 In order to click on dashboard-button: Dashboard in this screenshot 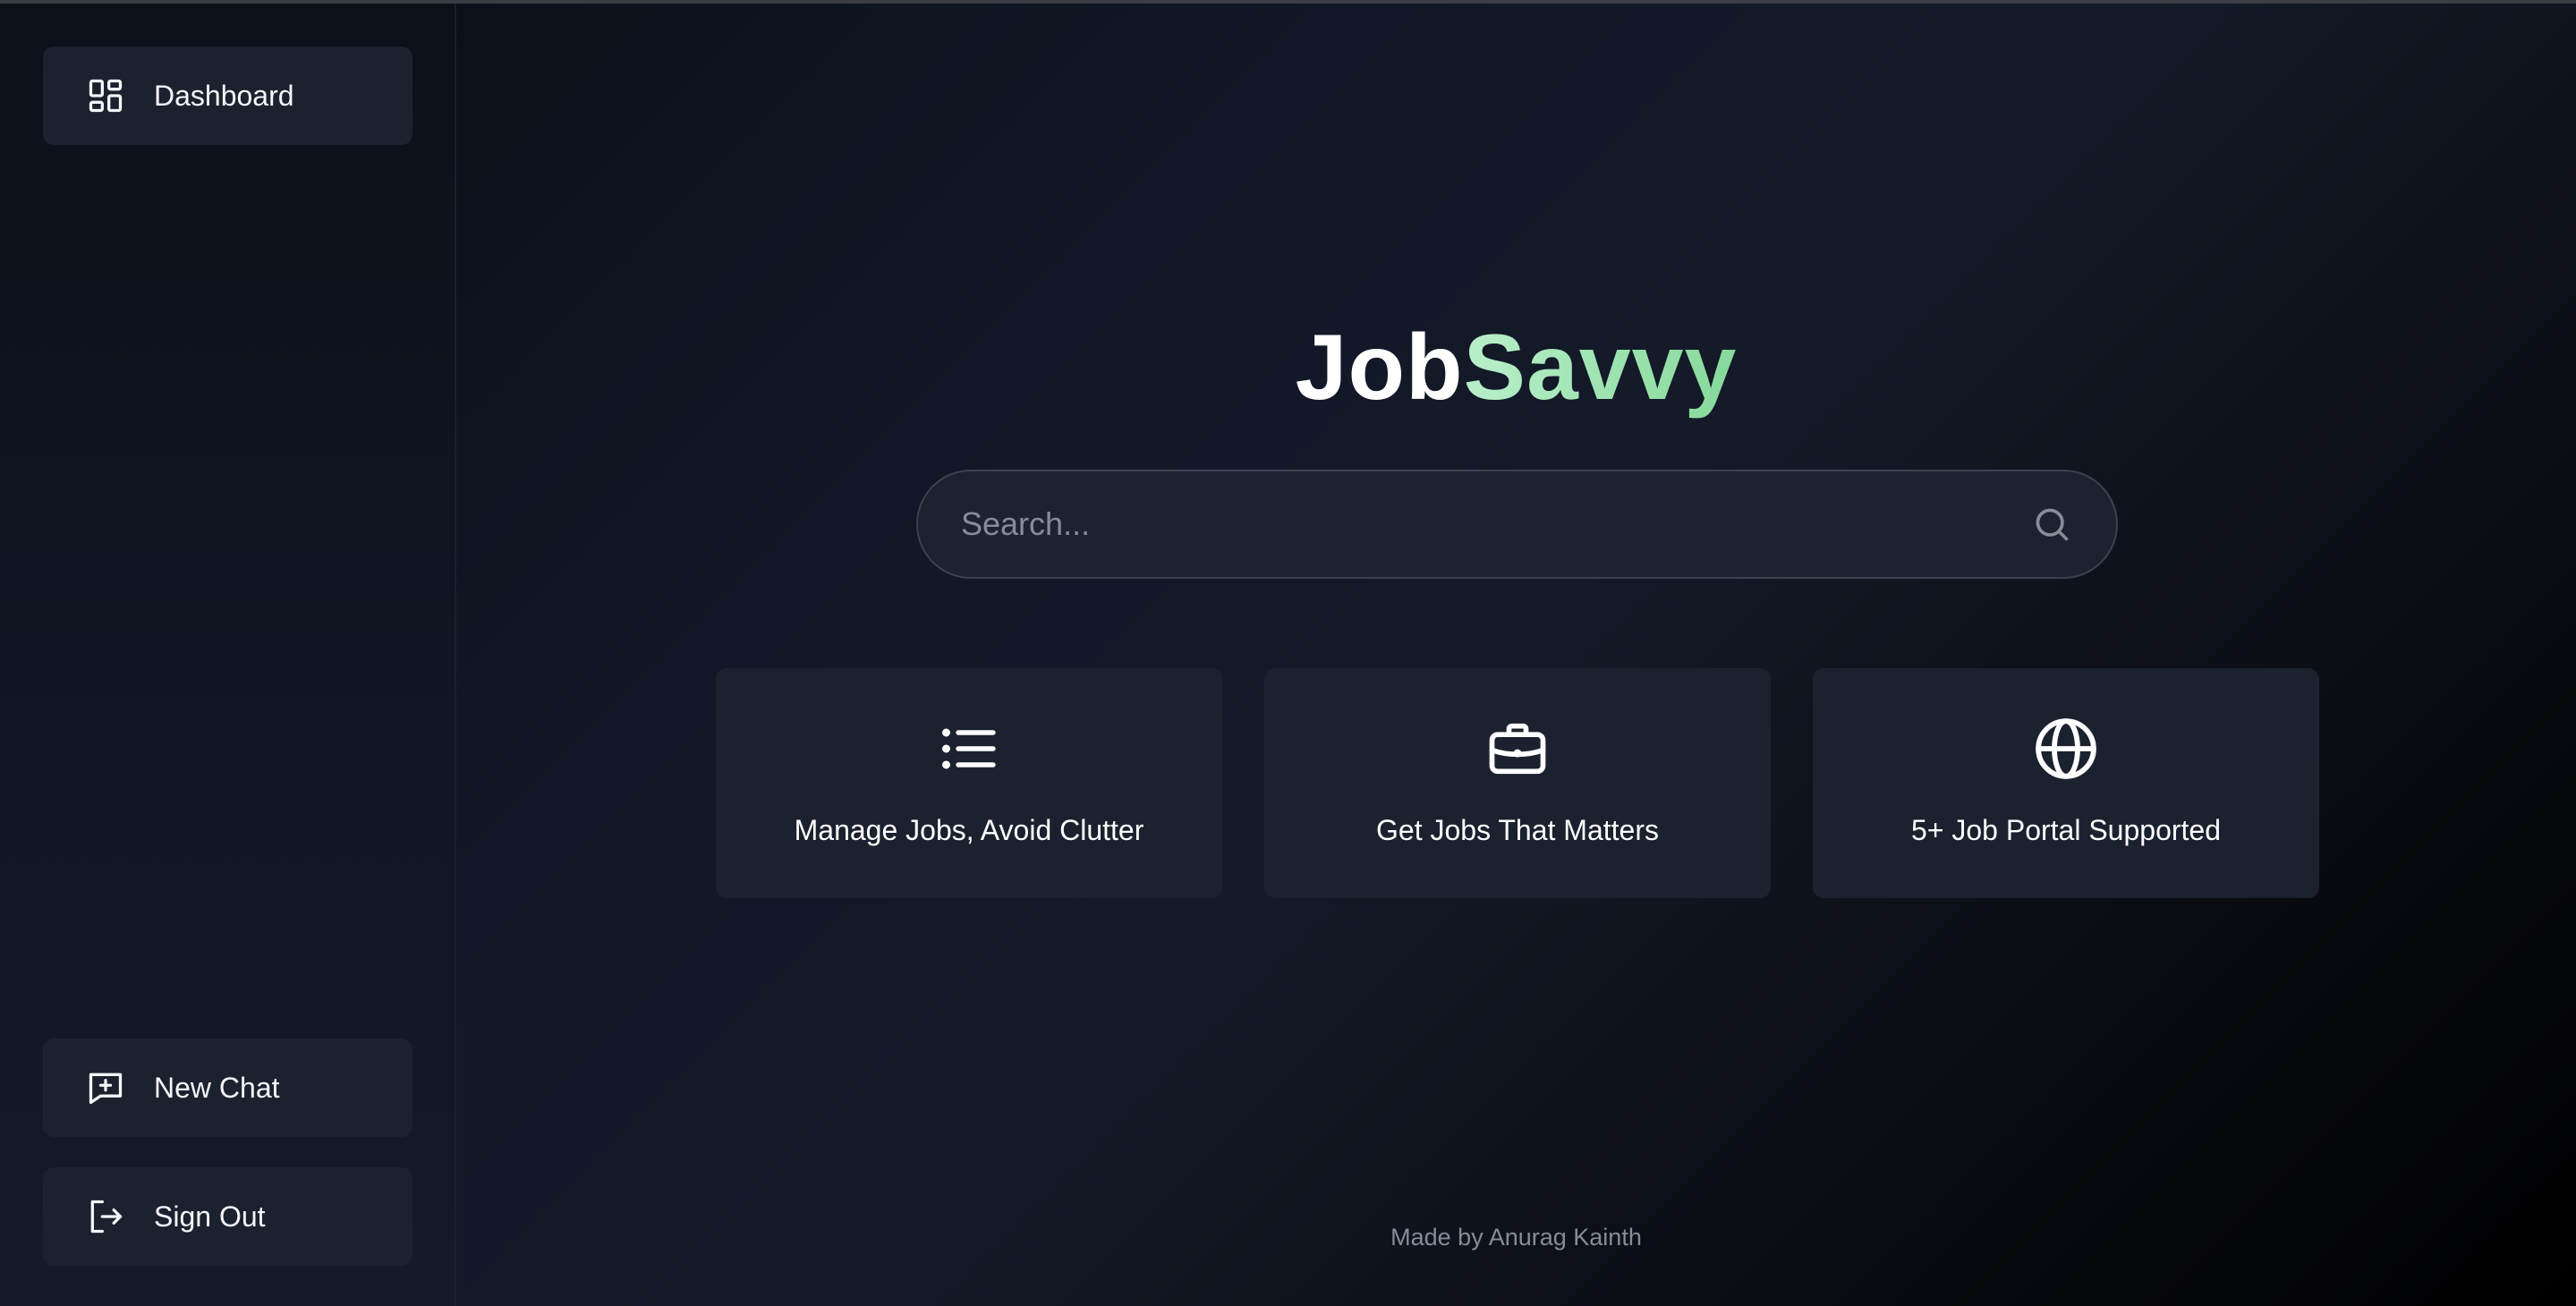, I will do `click(227, 96)`.